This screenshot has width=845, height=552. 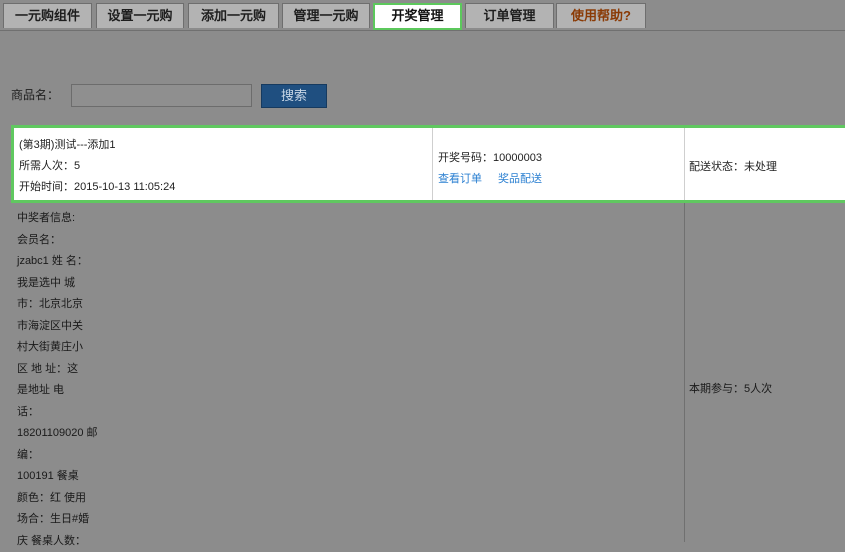 What do you see at coordinates (57, 434) in the screenshot?
I see `winner-info-line: 18201109020 邮` at bounding box center [57, 434].